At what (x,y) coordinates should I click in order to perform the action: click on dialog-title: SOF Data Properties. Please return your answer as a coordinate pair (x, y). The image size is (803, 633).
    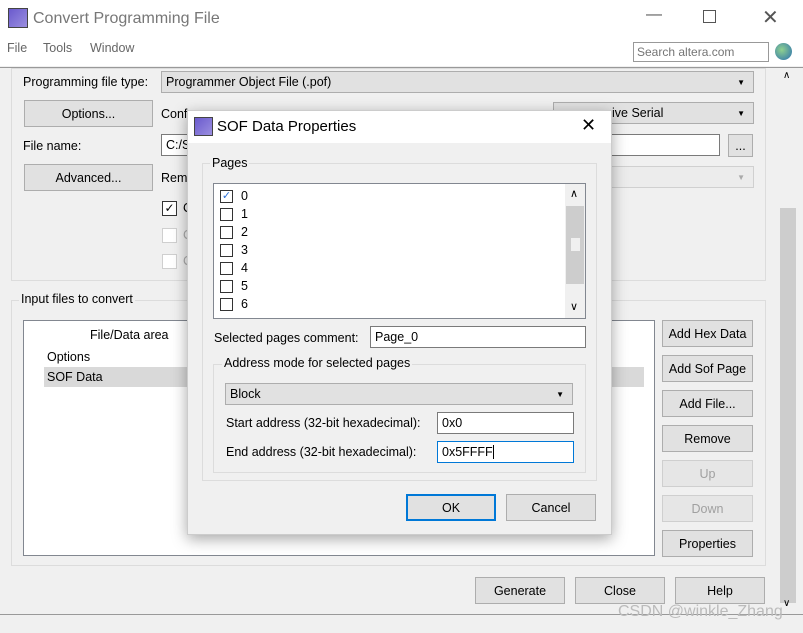
    Looking at the image, I should click on (287, 126).